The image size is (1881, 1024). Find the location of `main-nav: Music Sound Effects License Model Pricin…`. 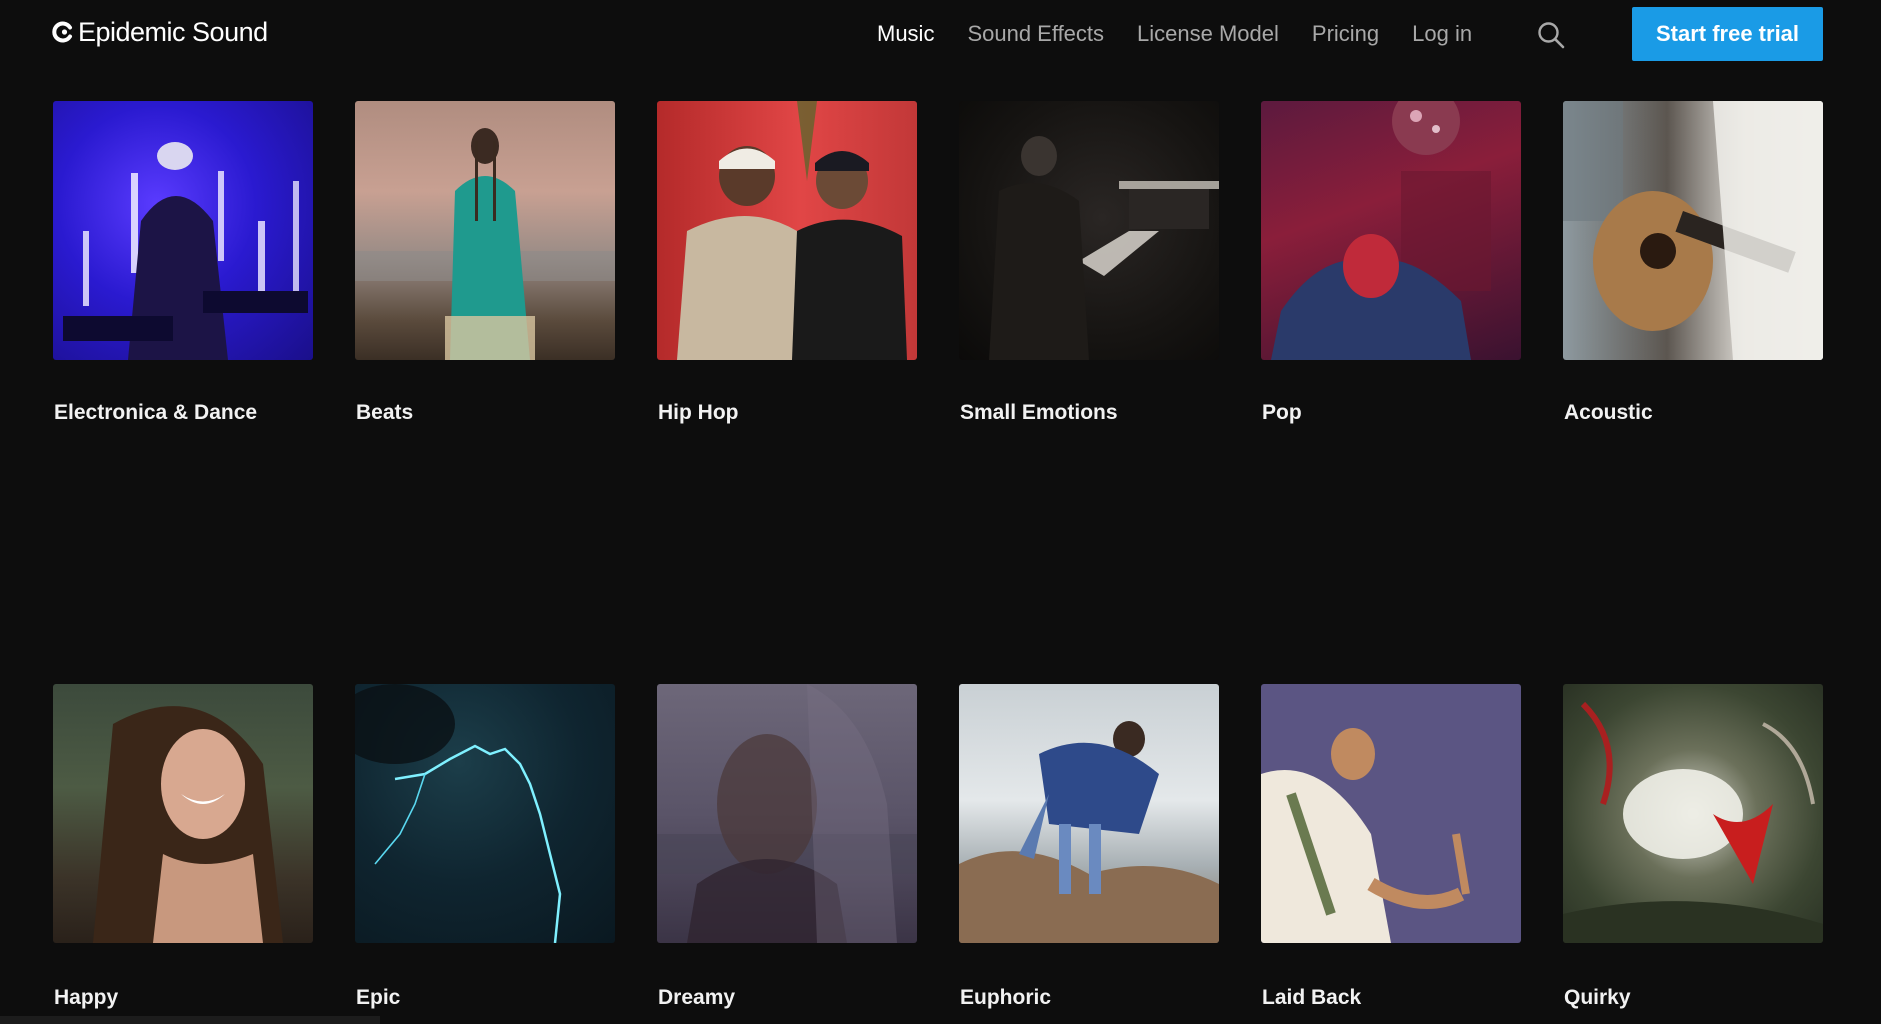

main-nav: Music Sound Effects License Model Pricin… is located at coordinates (1191, 34).